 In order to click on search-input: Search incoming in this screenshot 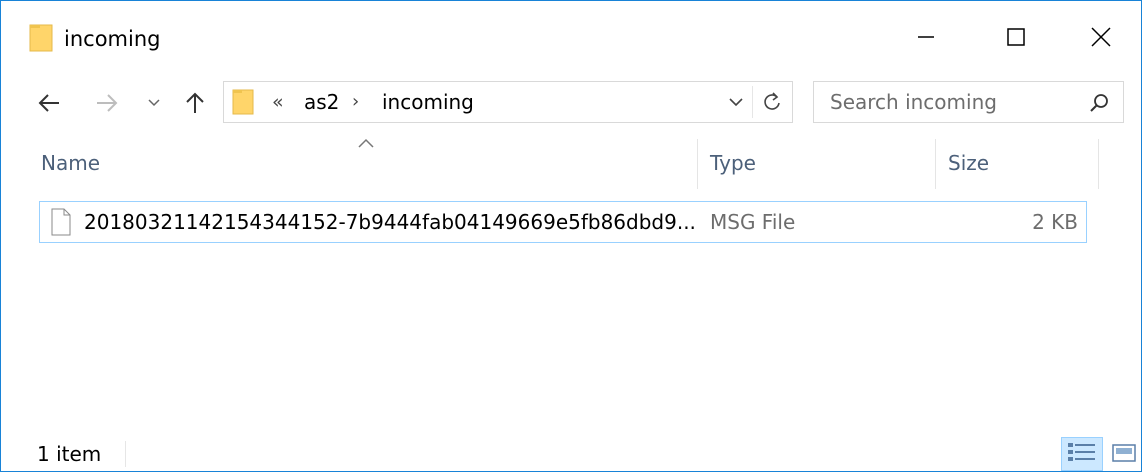, I will do `click(913, 102)`.